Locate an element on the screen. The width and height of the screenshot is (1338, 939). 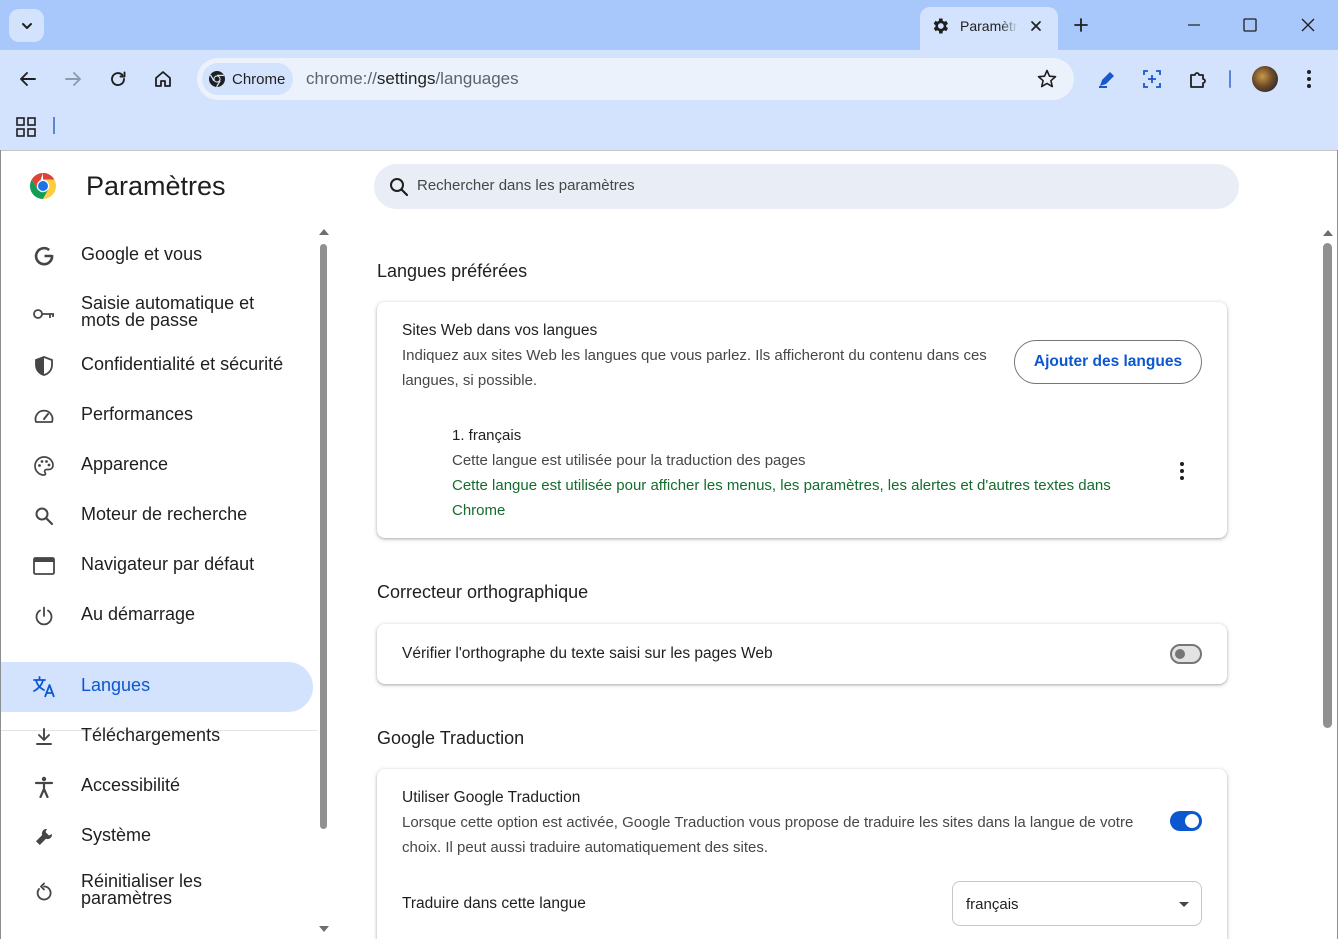
sidebar-item-languages: Langues is located at coordinates (157, 687).